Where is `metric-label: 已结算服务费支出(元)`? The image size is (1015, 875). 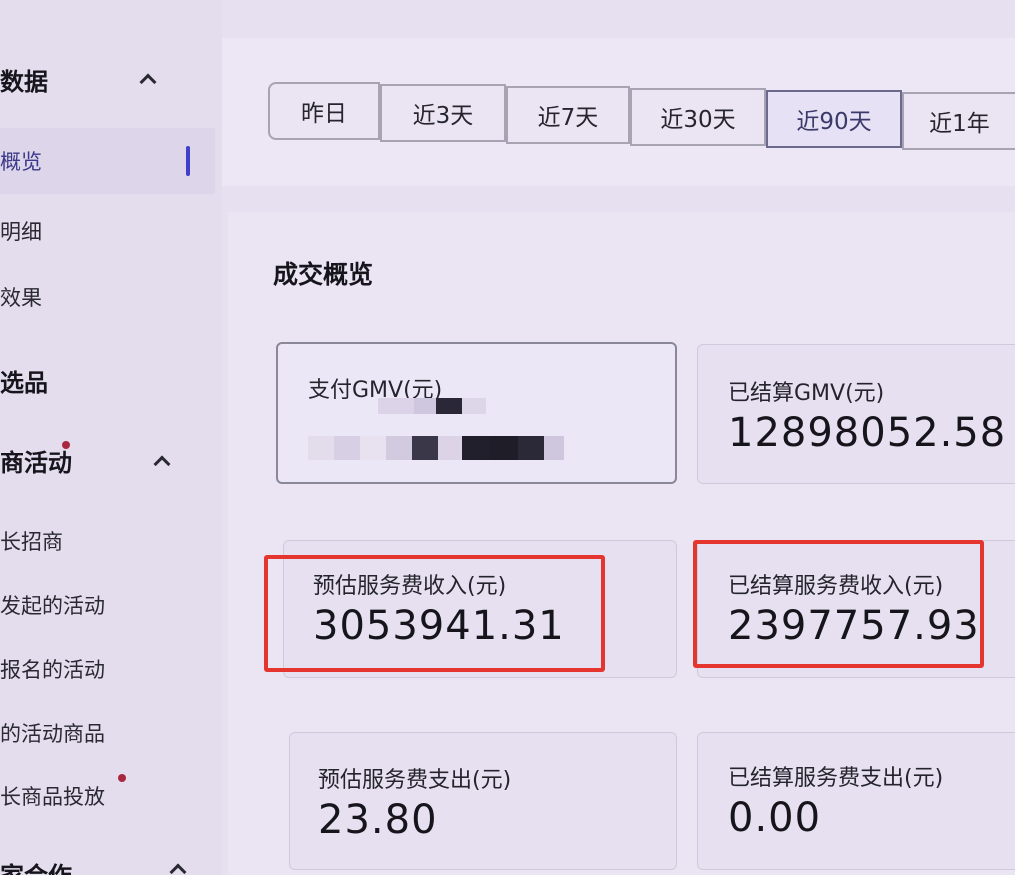
metric-label: 已结算服务费支出(元) is located at coordinates (836, 778).